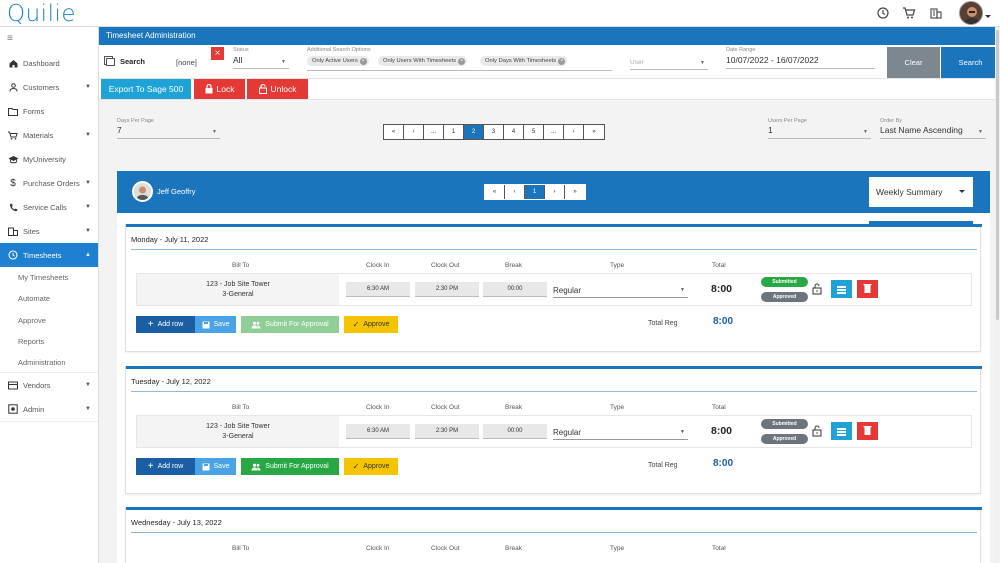 The height and width of the screenshot is (563, 1000). What do you see at coordinates (574, 132) in the screenshot?
I see `main-page-9: ›` at bounding box center [574, 132].